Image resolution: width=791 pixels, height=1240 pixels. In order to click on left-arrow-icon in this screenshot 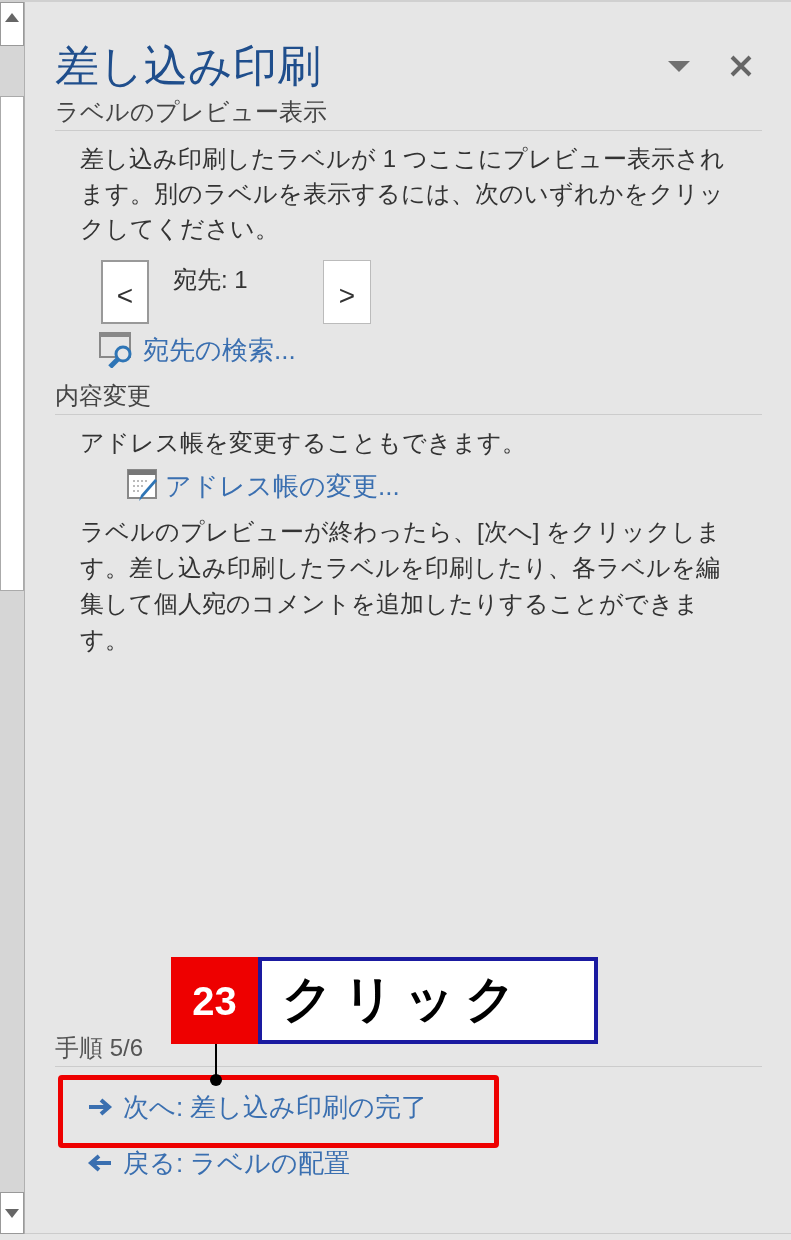, I will do `click(100, 1163)`.